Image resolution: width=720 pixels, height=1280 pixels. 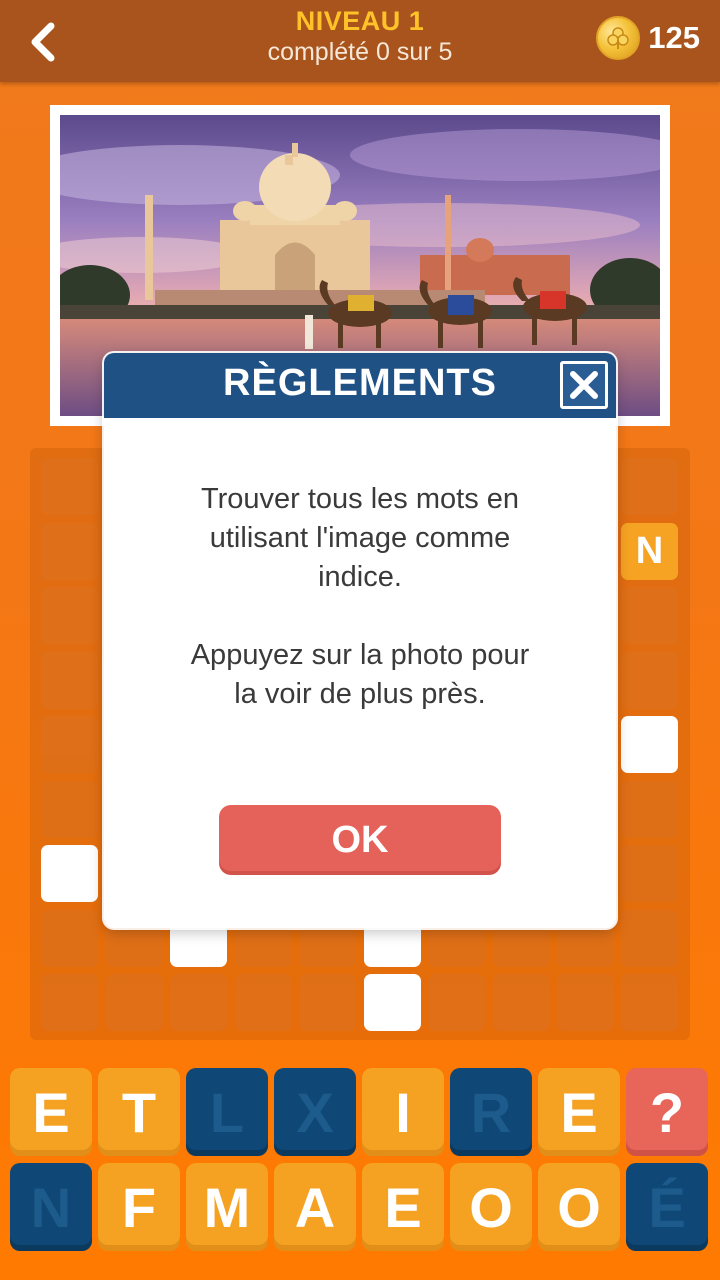 I want to click on letter-tile: R, so click(x=491, y=1112).